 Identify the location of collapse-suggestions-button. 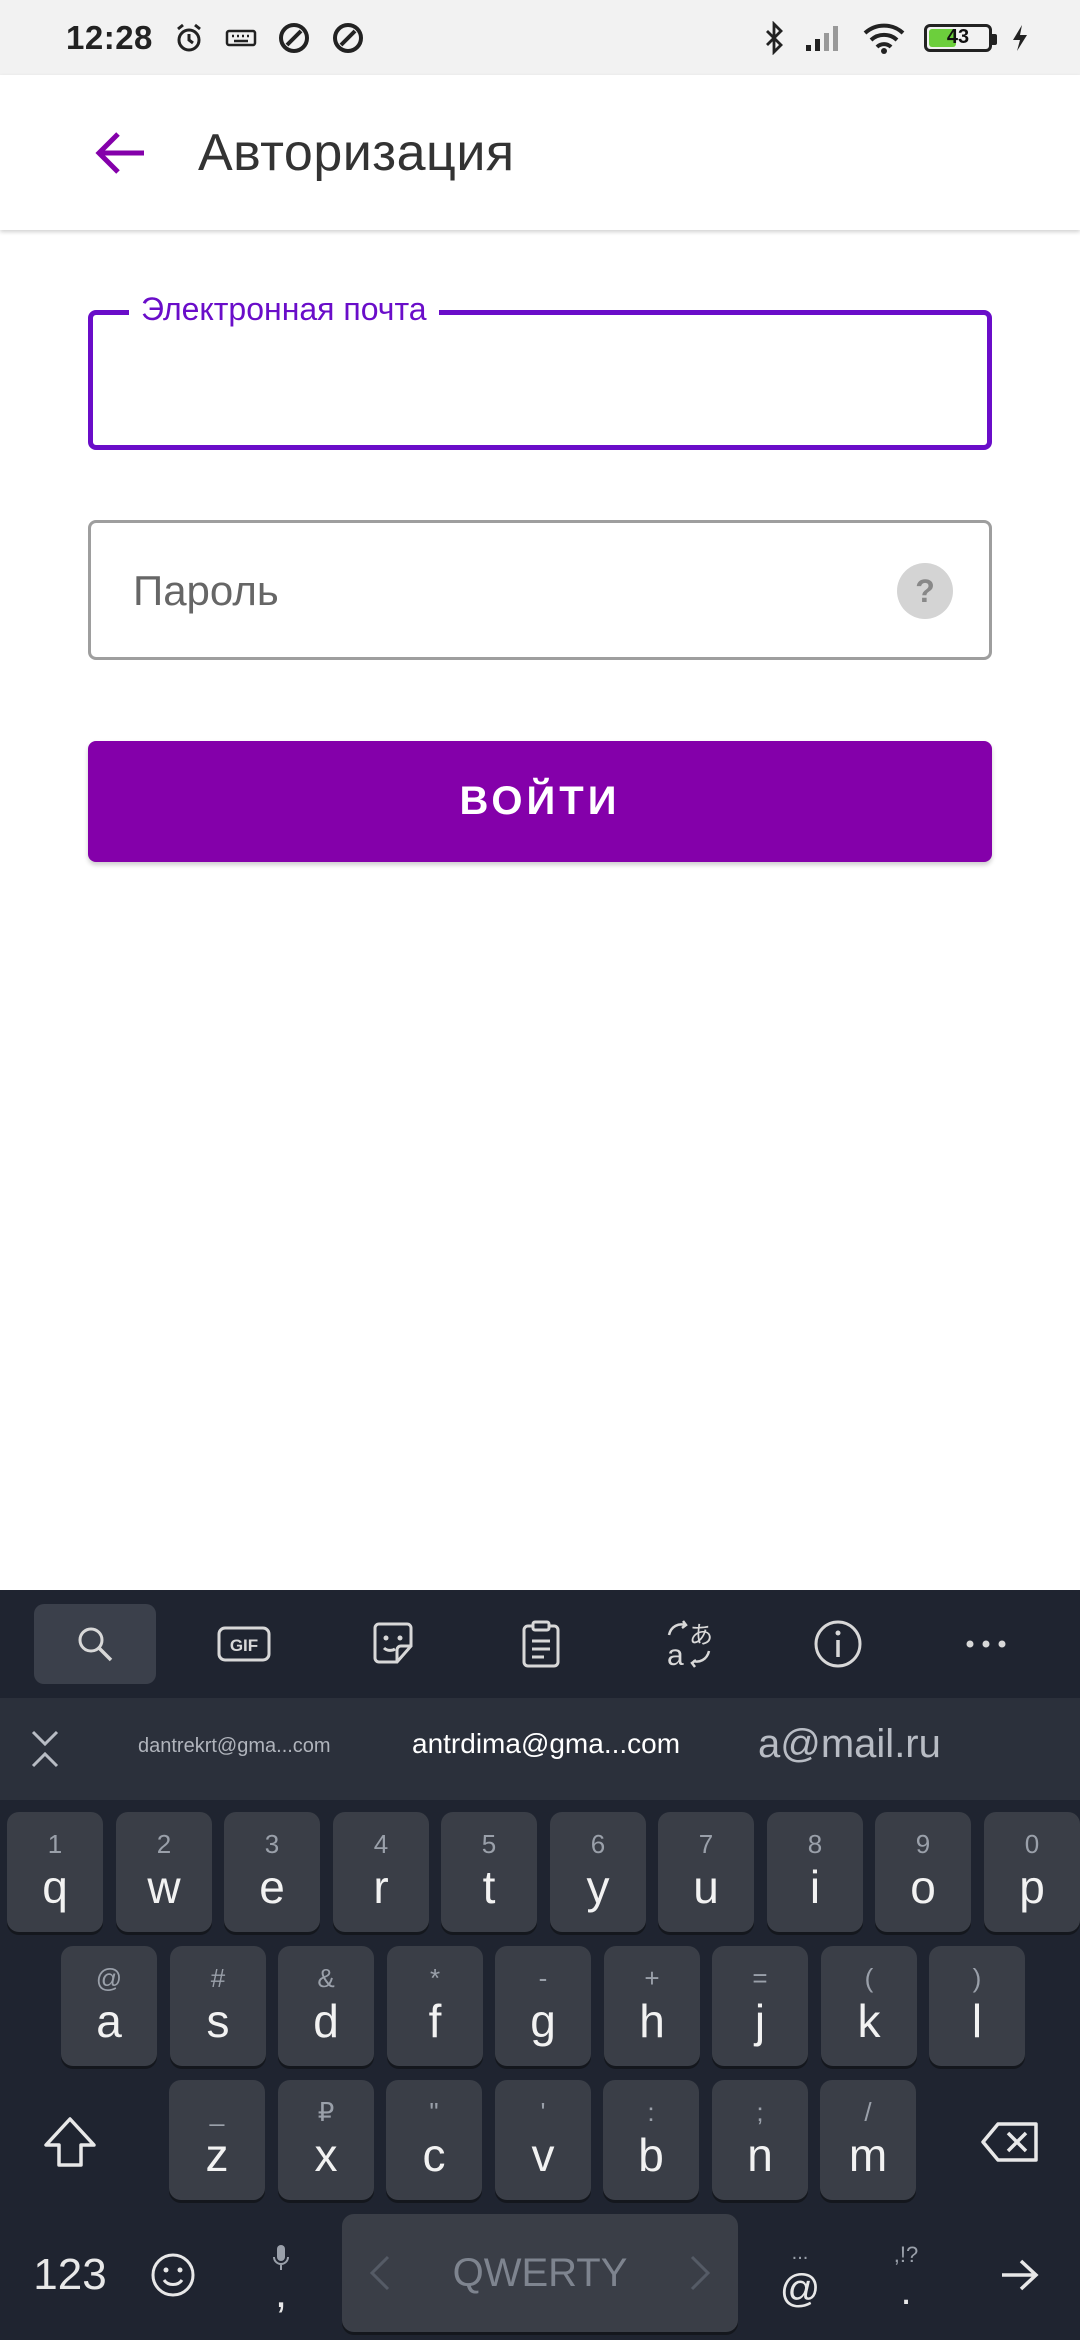
(45, 1749).